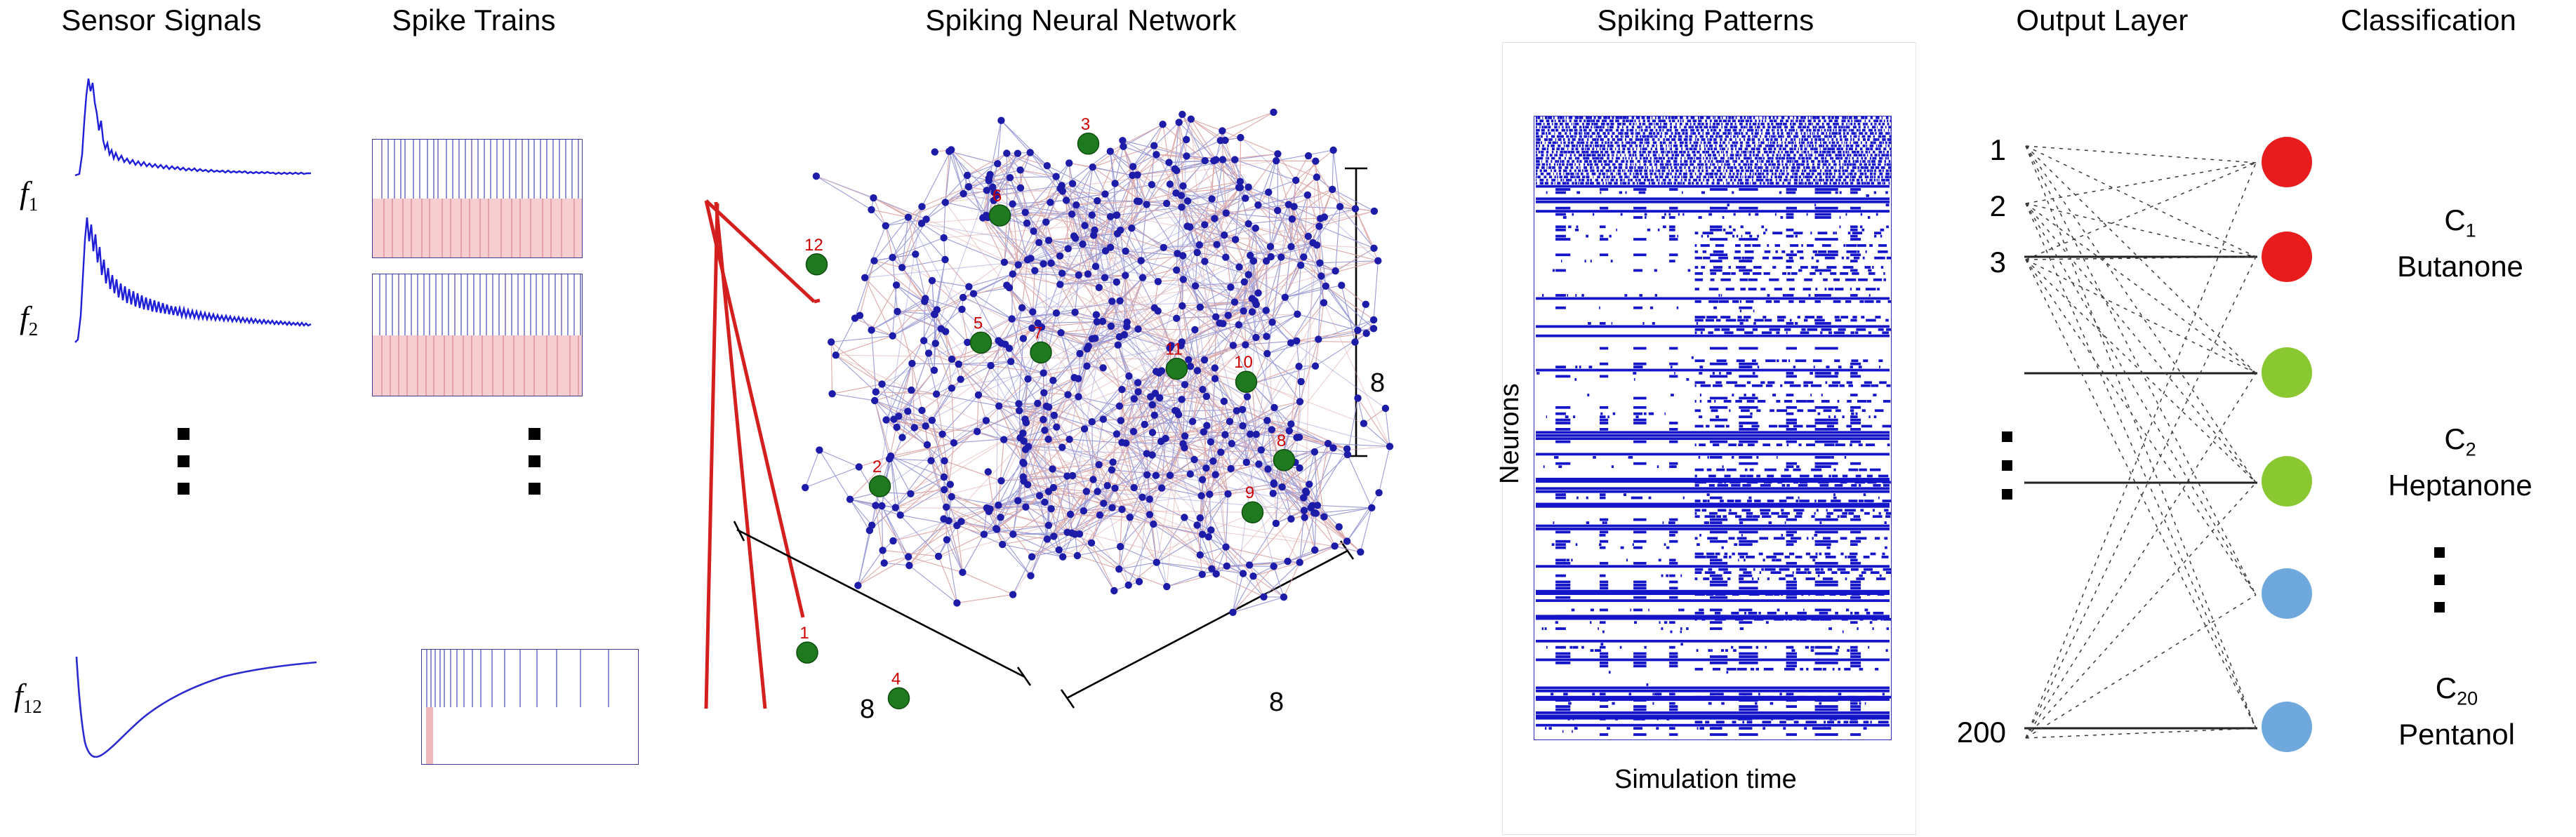 The image size is (2576, 837). I want to click on svg-text: 6, so click(997, 196).